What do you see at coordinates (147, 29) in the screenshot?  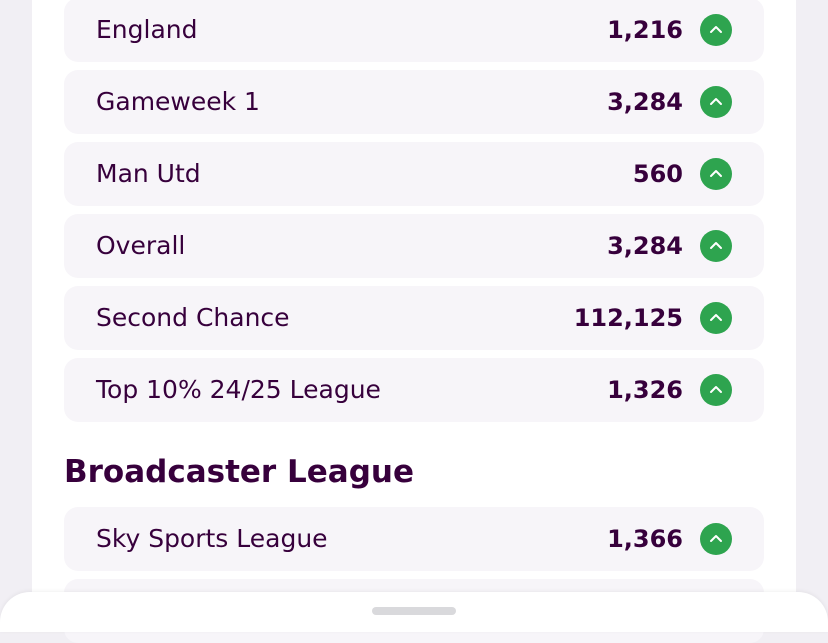 I see `league-name: England` at bounding box center [147, 29].